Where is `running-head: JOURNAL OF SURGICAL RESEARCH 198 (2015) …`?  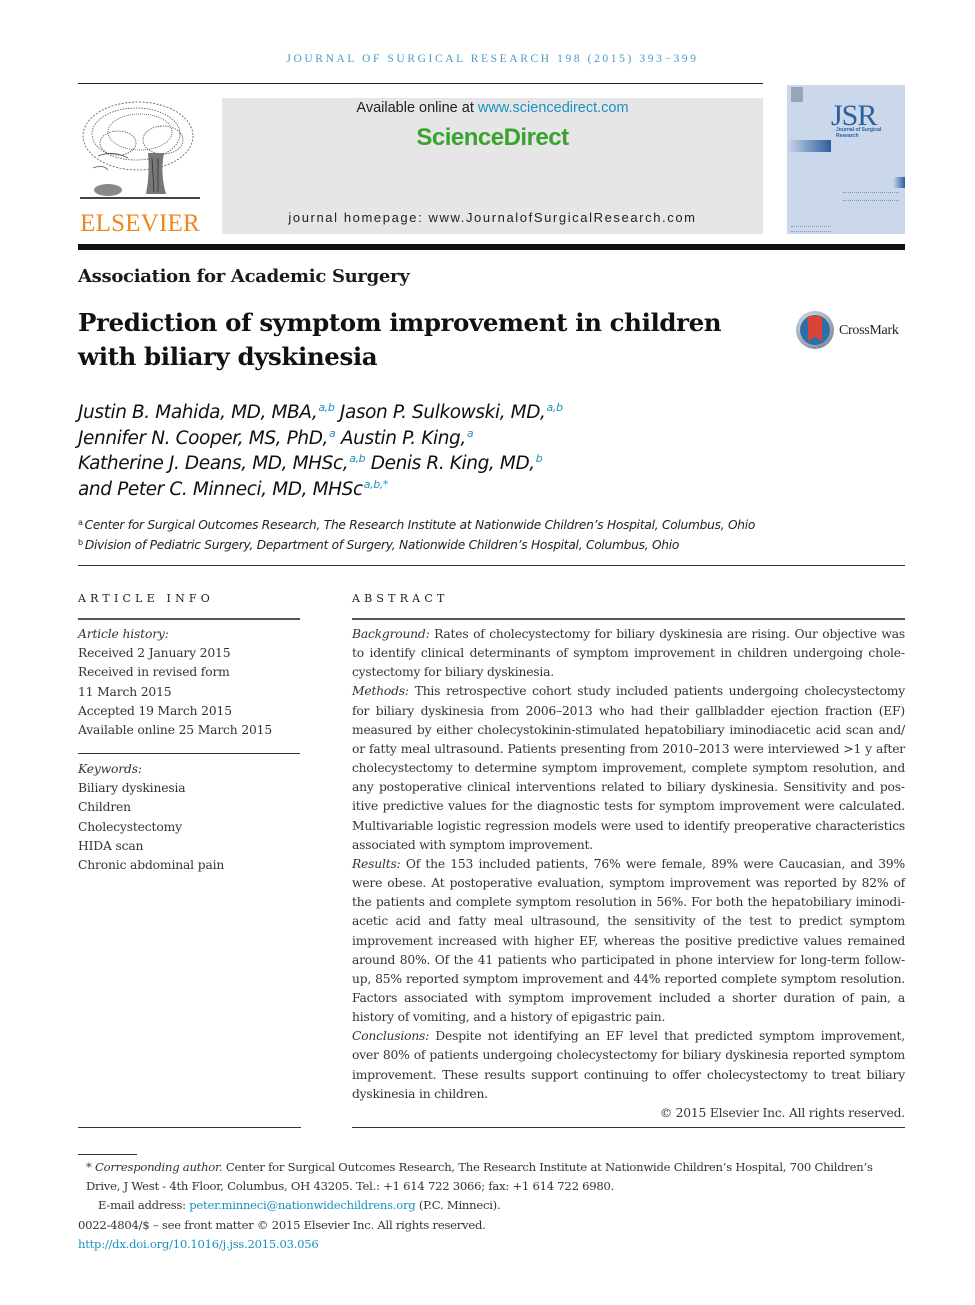
running-head: JOURNAL OF SURGICAL RESEARCH 198 (2015) … is located at coordinates (492, 59).